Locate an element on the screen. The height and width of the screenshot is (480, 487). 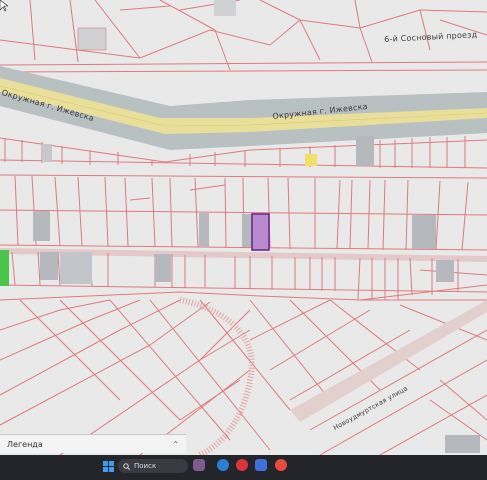
chat-icon is located at coordinates (261, 465).